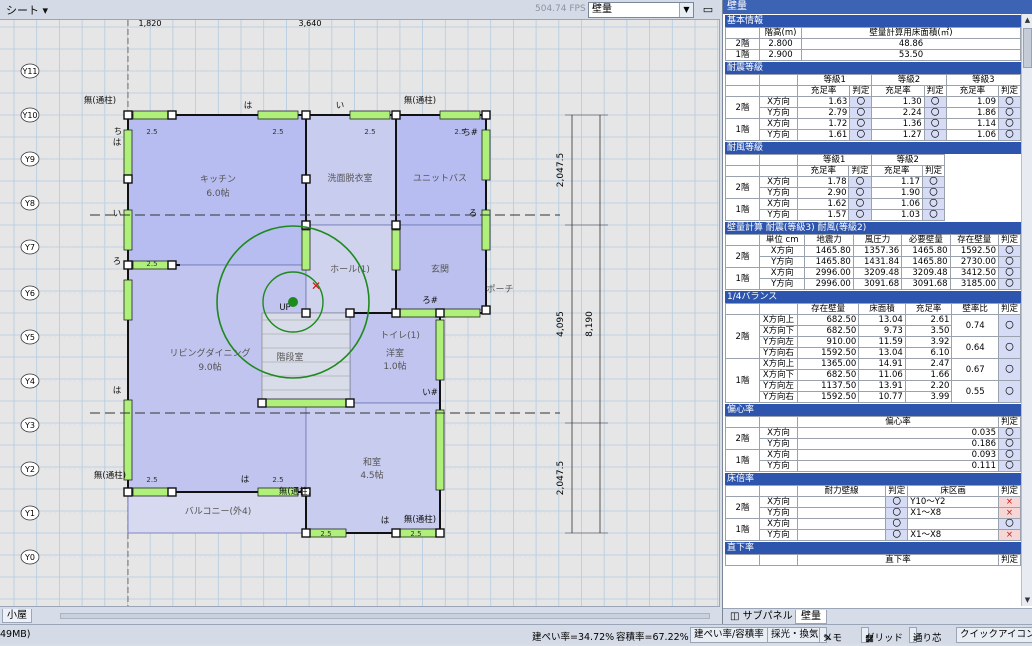  Describe the element at coordinates (289, 357) in the screenshot. I see `room-label: 階段室` at that location.